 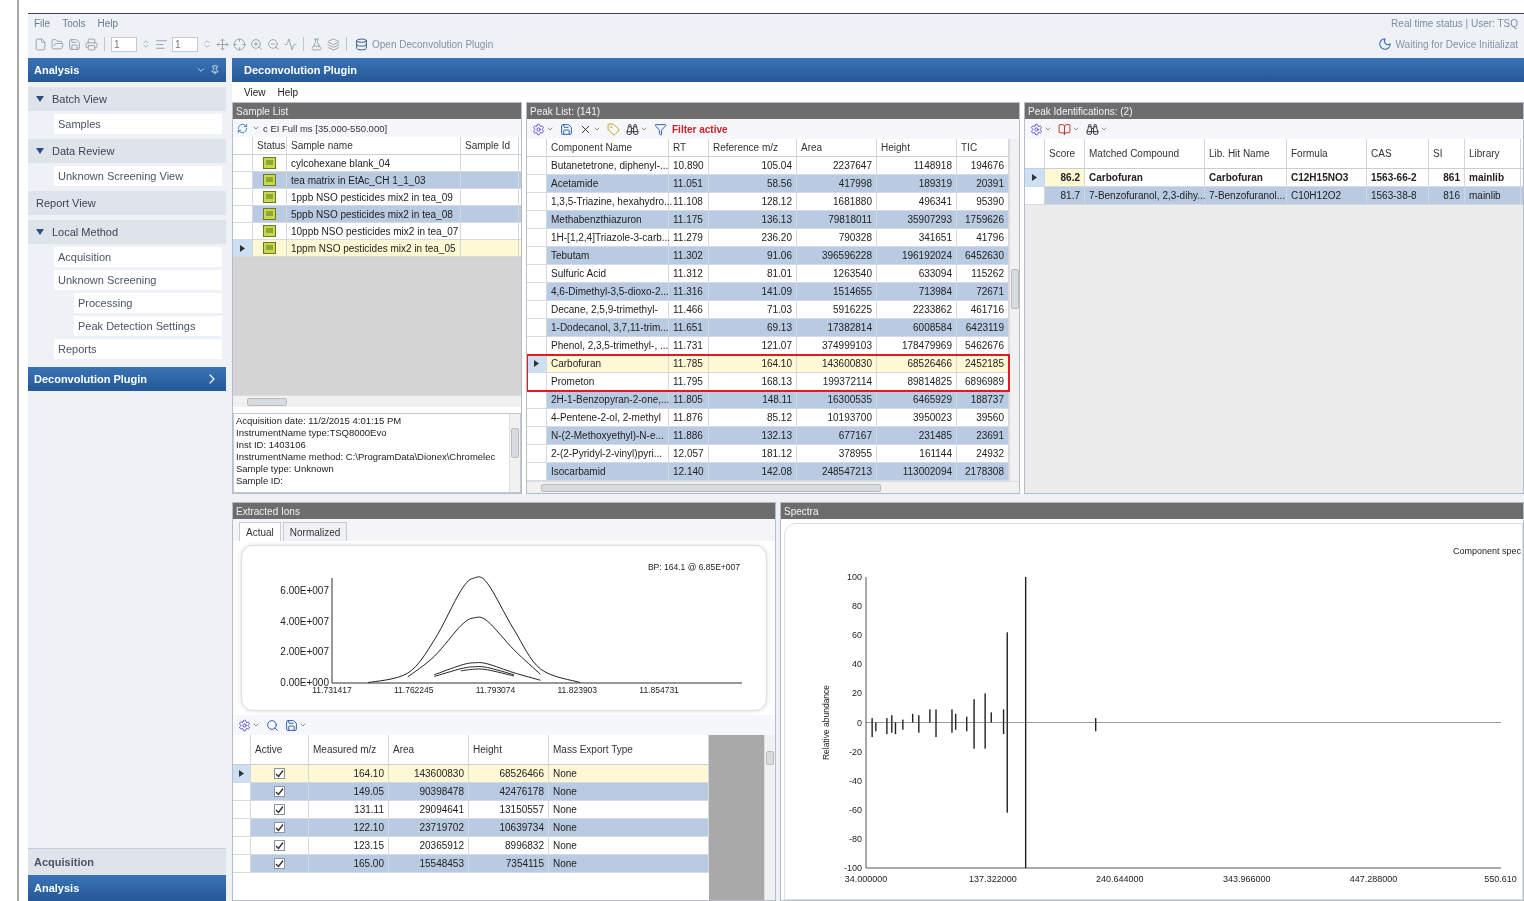 What do you see at coordinates (57, 70) in the screenshot?
I see `sidebar-title: Analysis` at bounding box center [57, 70].